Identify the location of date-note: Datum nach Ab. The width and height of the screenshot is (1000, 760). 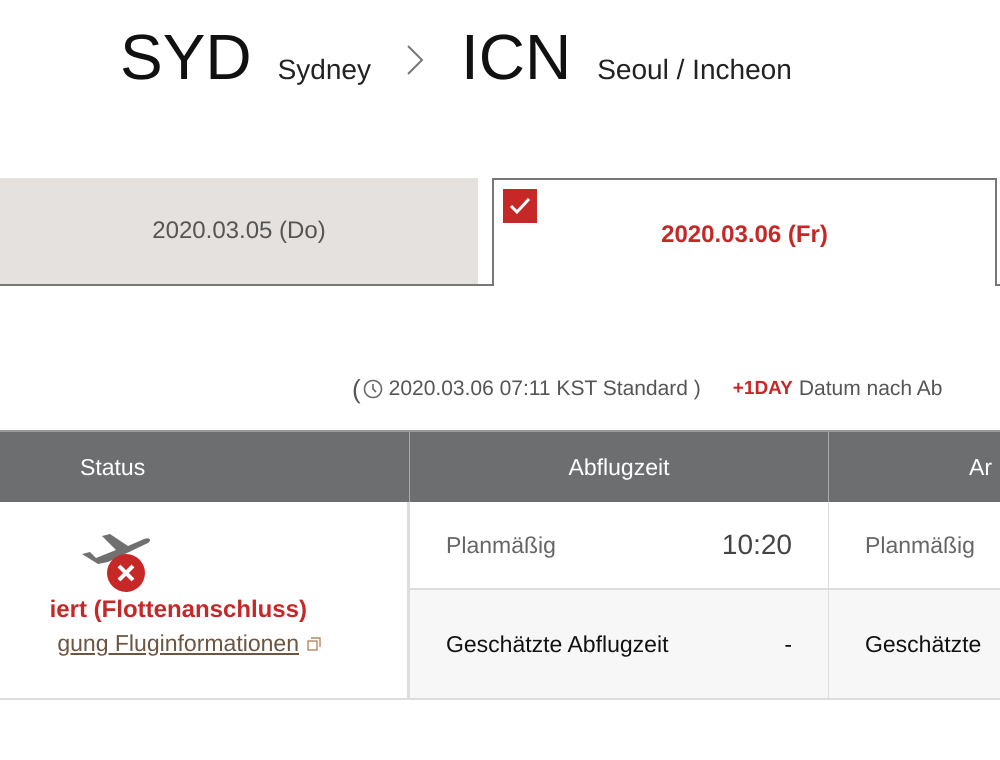
(870, 389).